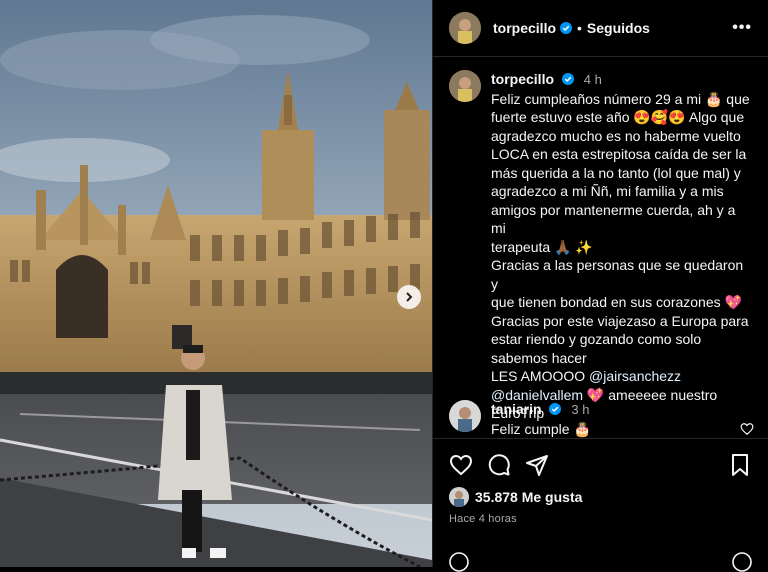  I want to click on caption-line: Gracias a las personas que se quedaron y, so click(617, 274).